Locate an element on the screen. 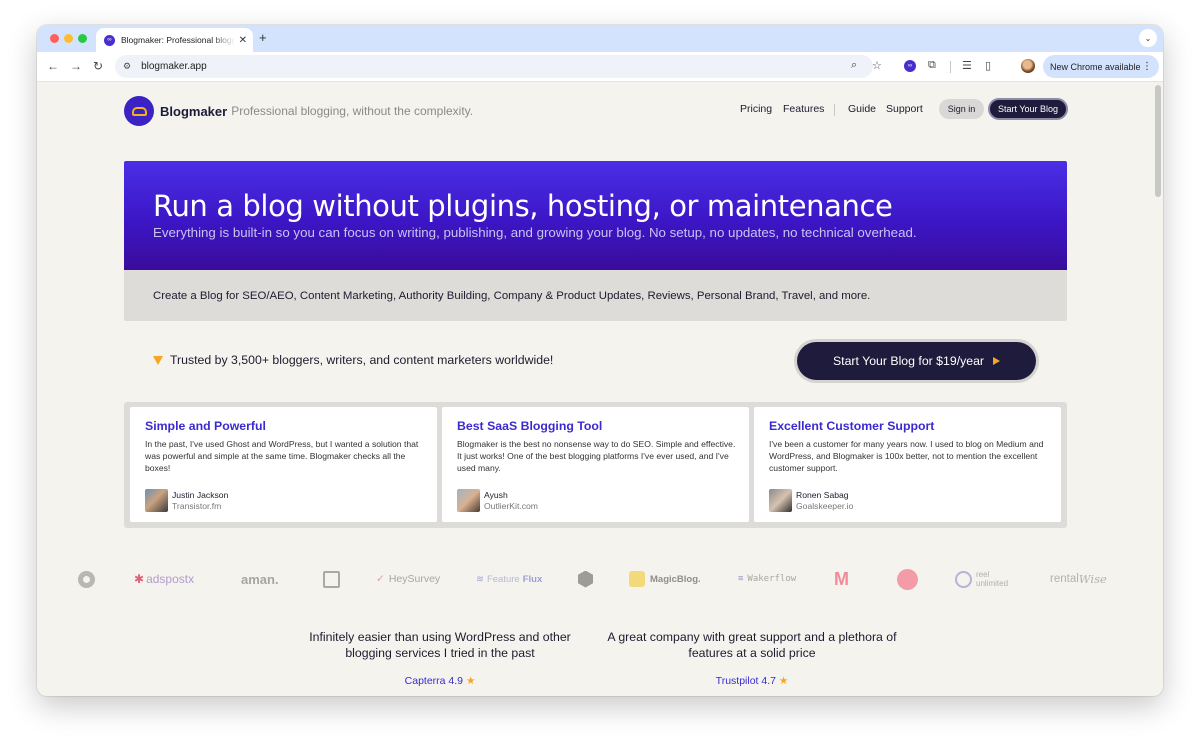 Image resolution: width=1200 pixels, height=745 pixels. cta-outline: Start Your Blog for $19/year is located at coordinates (916, 361).